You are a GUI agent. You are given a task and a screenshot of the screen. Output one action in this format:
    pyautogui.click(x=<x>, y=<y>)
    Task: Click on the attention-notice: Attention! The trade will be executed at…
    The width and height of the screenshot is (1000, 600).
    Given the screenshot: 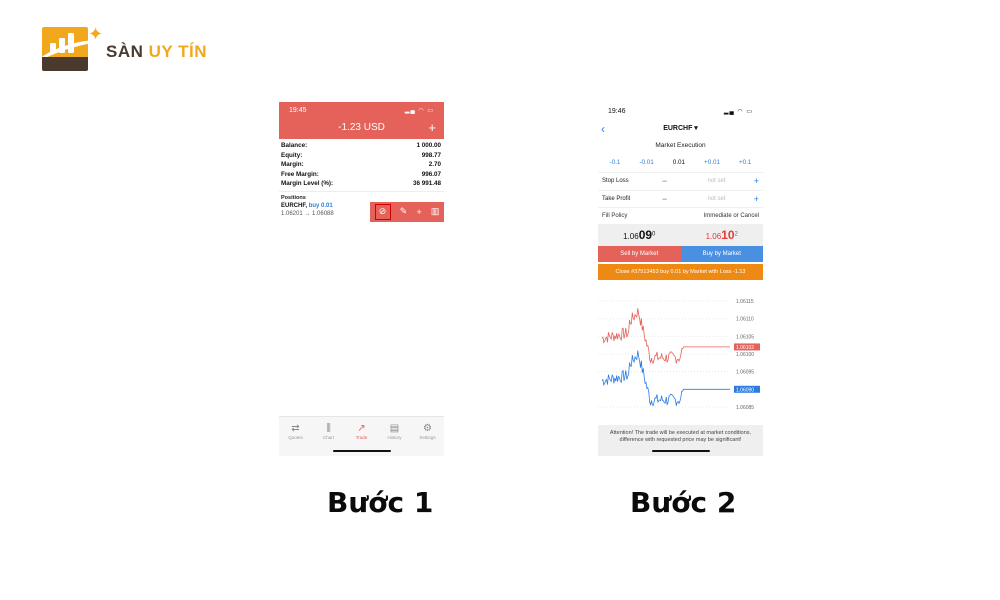 What is the action you would take?
    pyautogui.click(x=680, y=440)
    